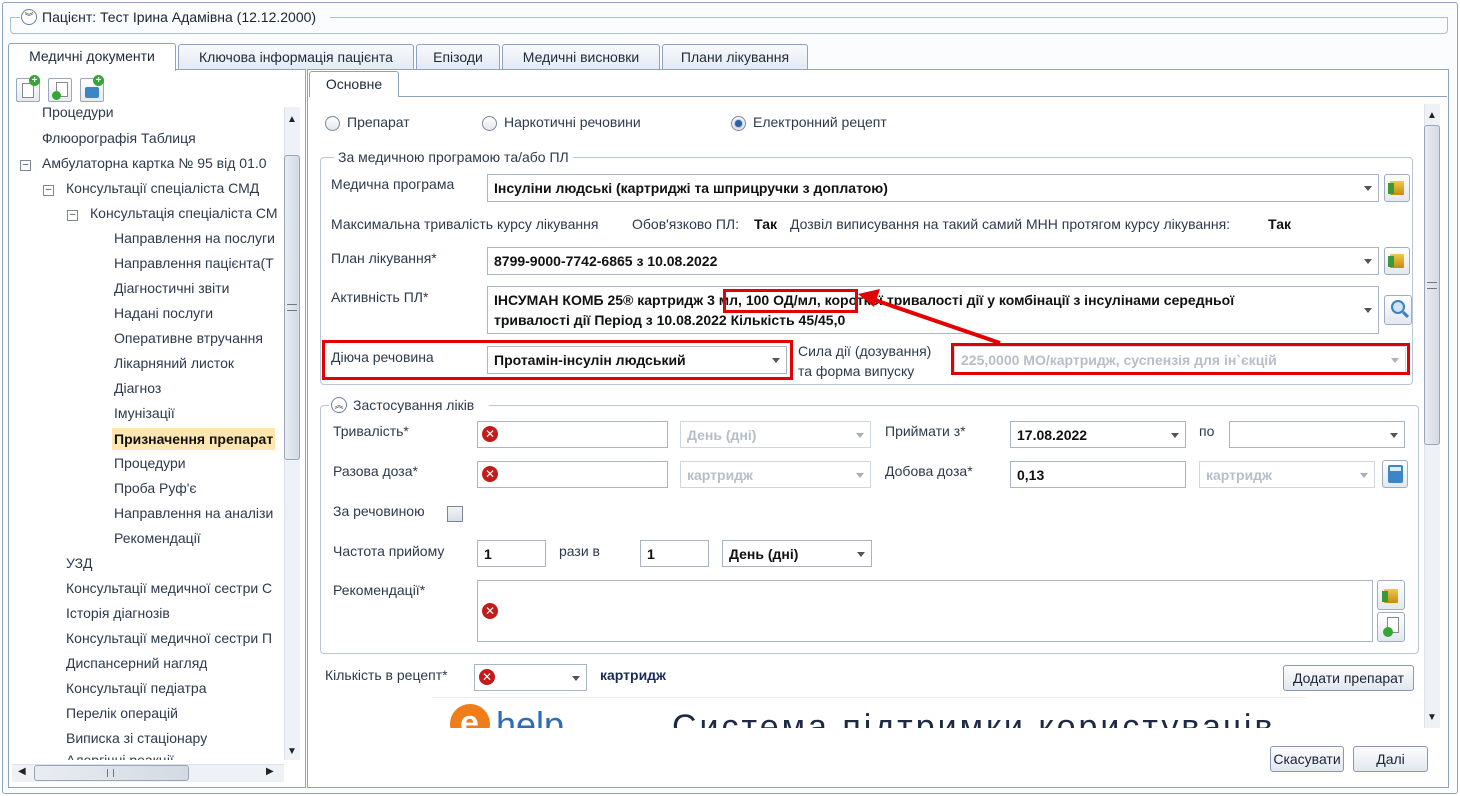 The height and width of the screenshot is (796, 1460). What do you see at coordinates (92, 57) in the screenshot?
I see `tab-medical-documents: Медичні документи` at bounding box center [92, 57].